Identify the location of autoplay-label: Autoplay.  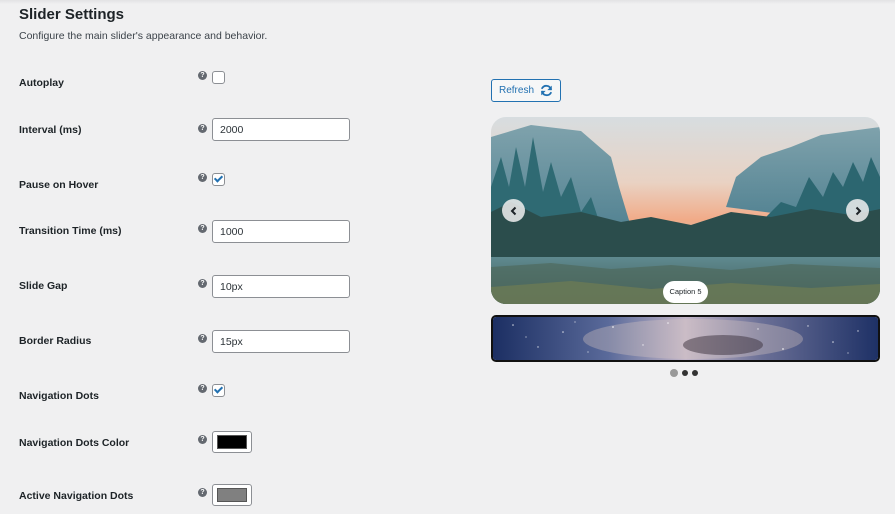
(41, 83).